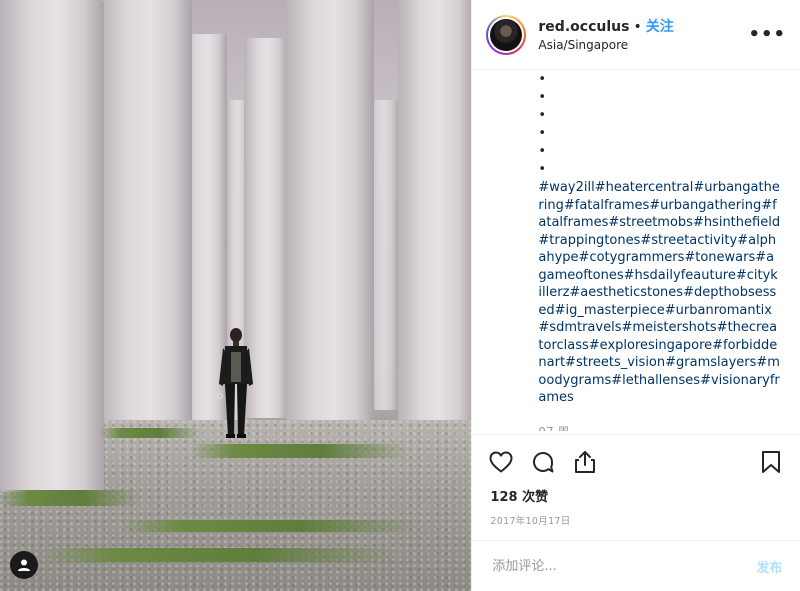 The height and width of the screenshot is (591, 800). I want to click on follow-button: 关注, so click(660, 27).